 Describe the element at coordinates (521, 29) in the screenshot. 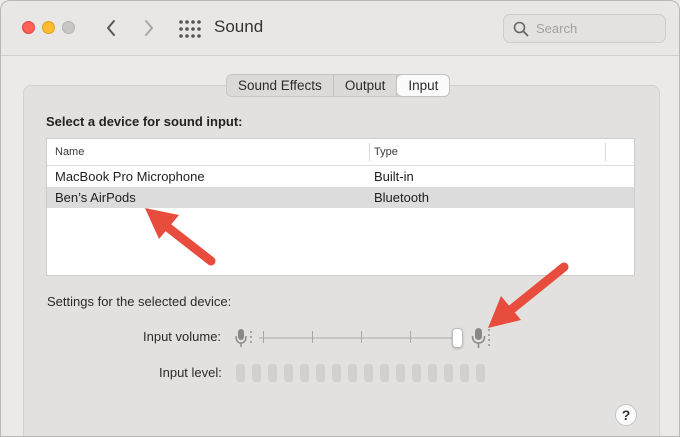

I see `search-icon` at that location.